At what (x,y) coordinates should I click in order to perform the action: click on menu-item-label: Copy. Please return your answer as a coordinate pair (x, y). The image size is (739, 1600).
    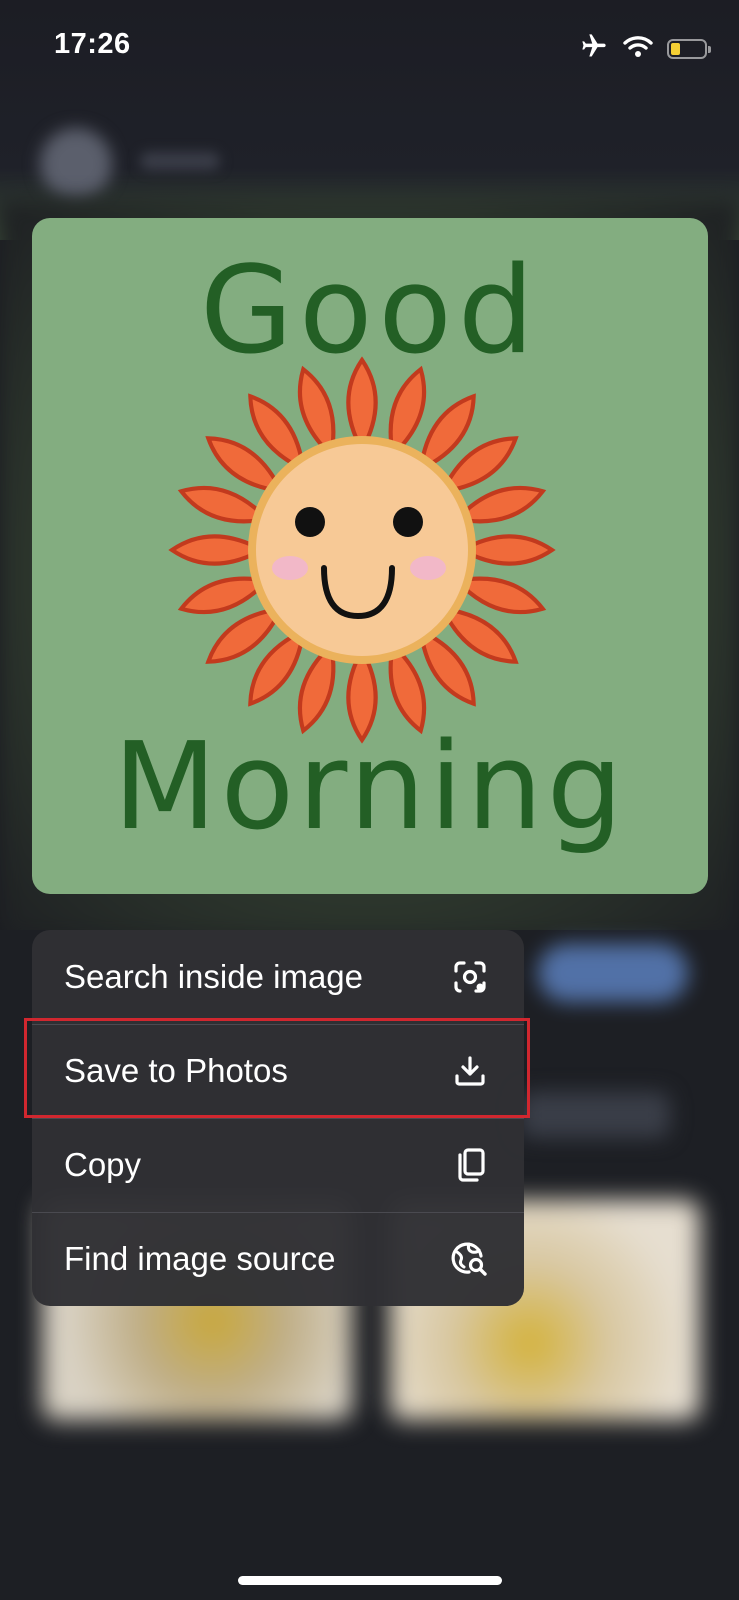
    Looking at the image, I should click on (103, 1164).